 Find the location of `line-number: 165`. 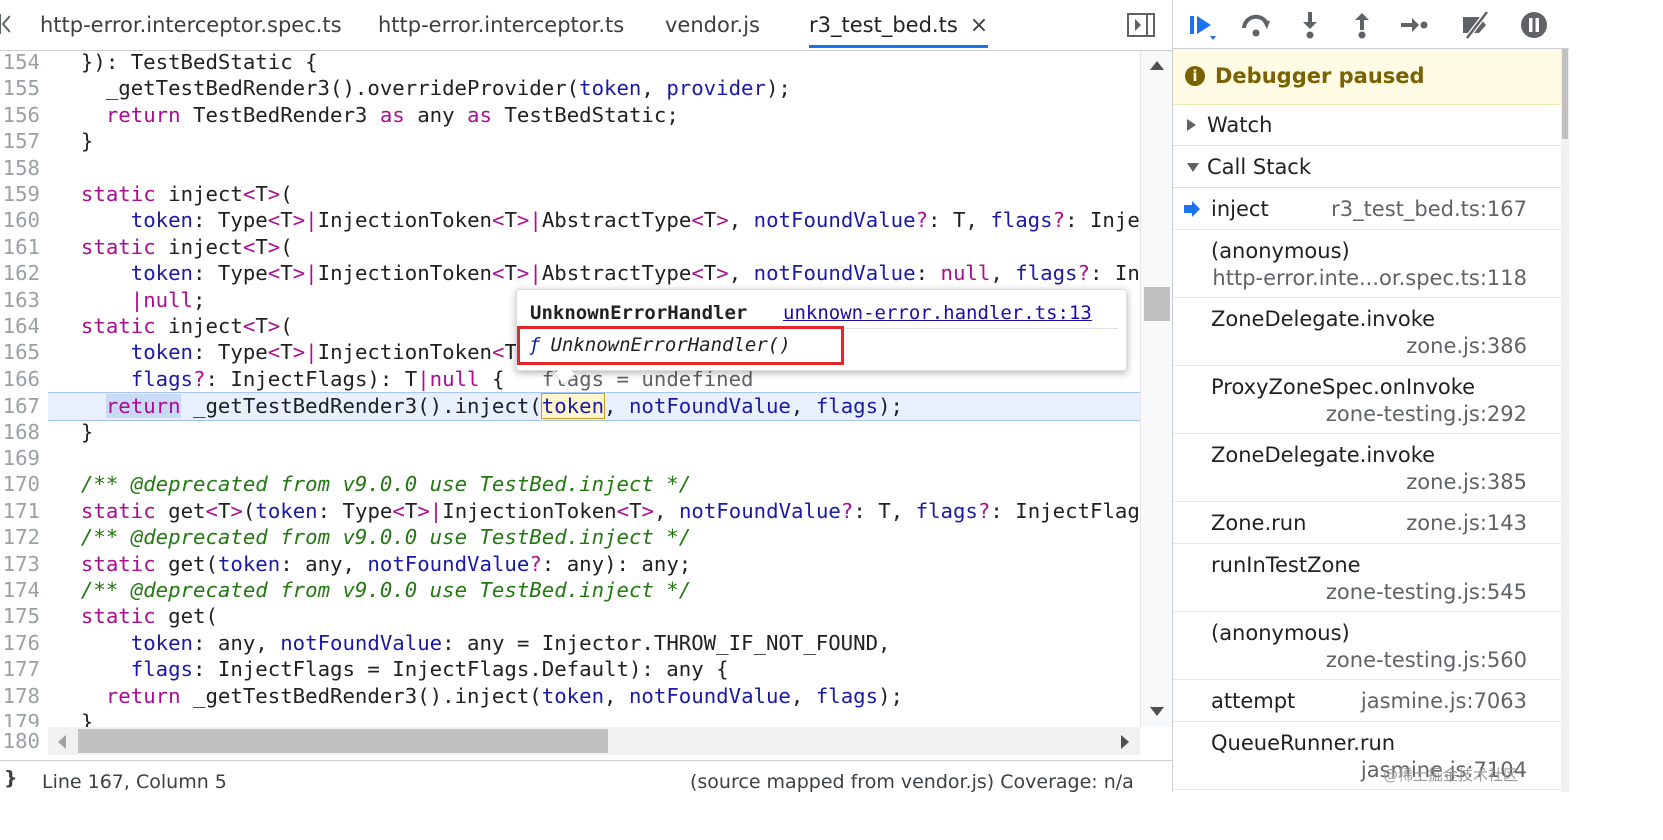

line-number: 165 is located at coordinates (20, 352).